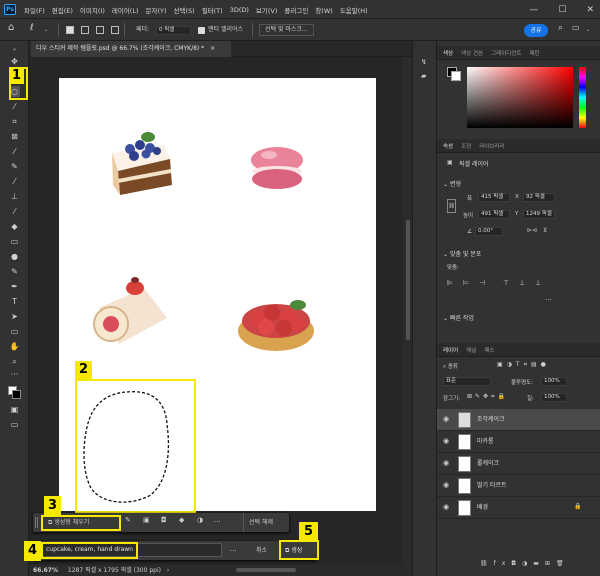 The image size is (600, 576). Describe the element at coordinates (506, 283) in the screenshot. I see `align-top-icon: ⊤` at that location.